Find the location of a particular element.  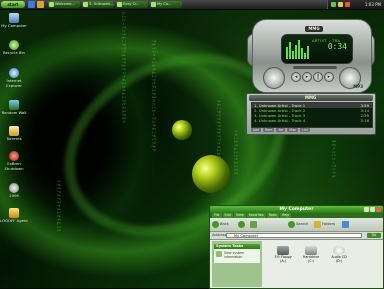

matrix-rain: ﾀﾇﾍﾊﾐﾋｰｳｼﾅﾓ is located at coordinates (333, 159).